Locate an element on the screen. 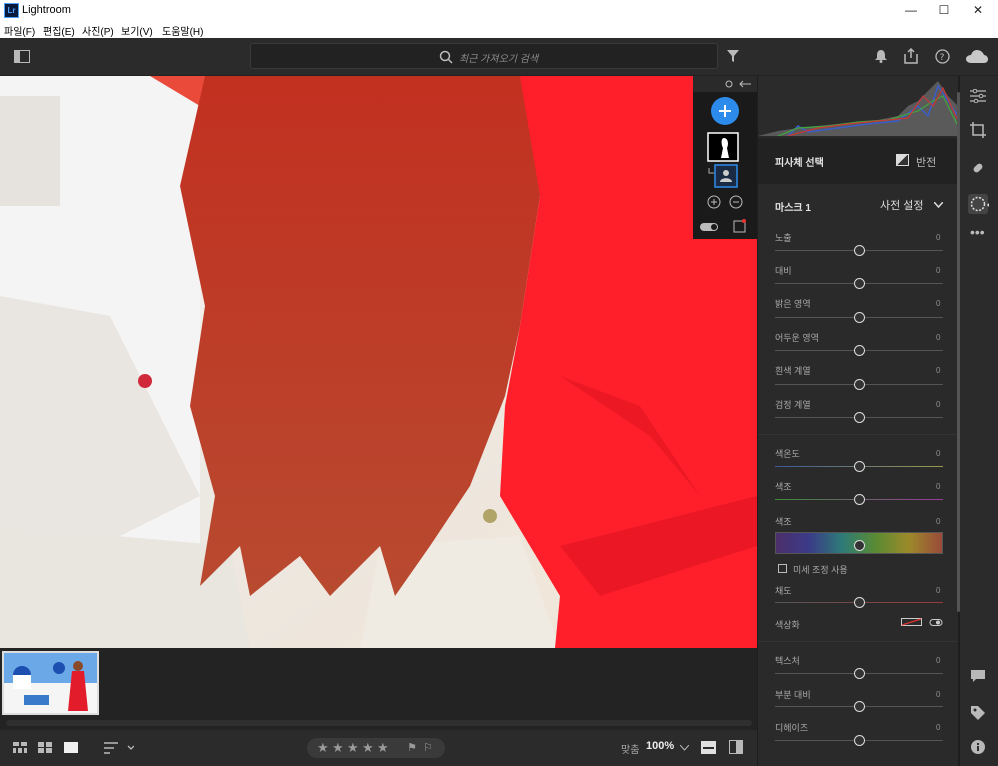 This screenshot has height=766, width=998. slider-label-contrast: 대비 is located at coordinates (783, 271).